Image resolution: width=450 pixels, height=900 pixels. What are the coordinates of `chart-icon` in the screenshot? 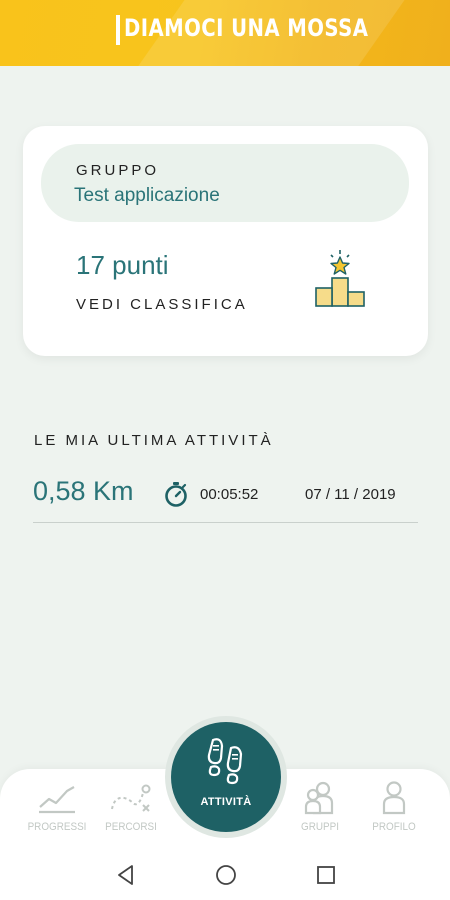 It's located at (57, 798).